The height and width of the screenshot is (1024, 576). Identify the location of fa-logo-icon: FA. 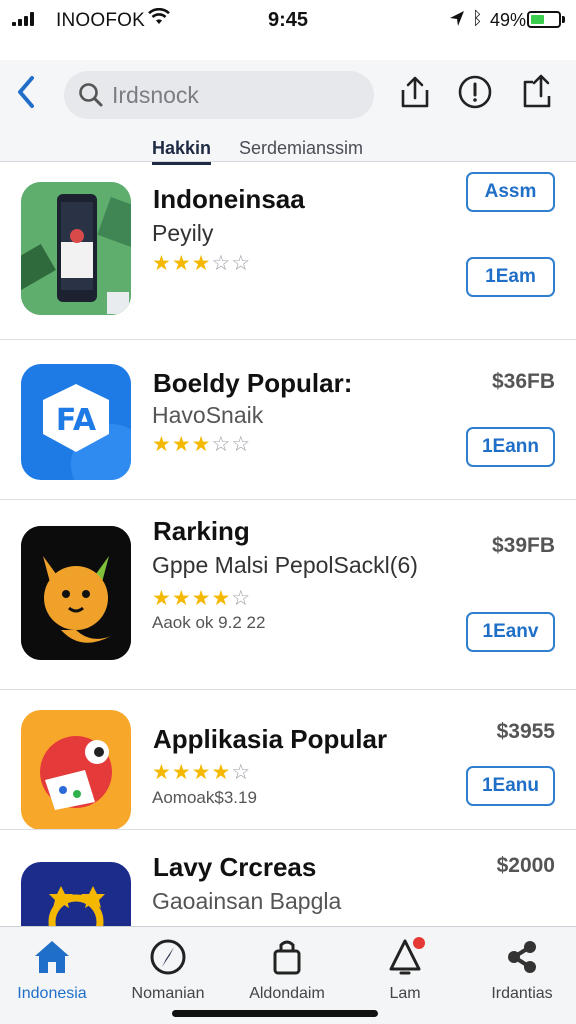
(76, 422).